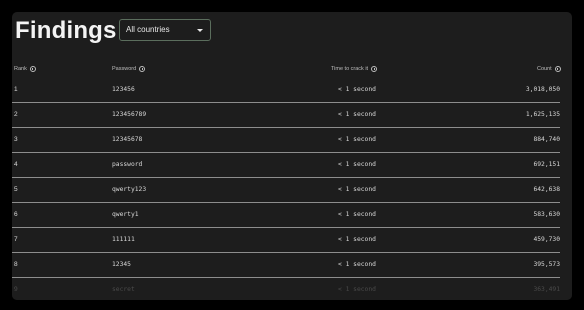  I want to click on count-cell: 3,018,050, so click(542, 89).